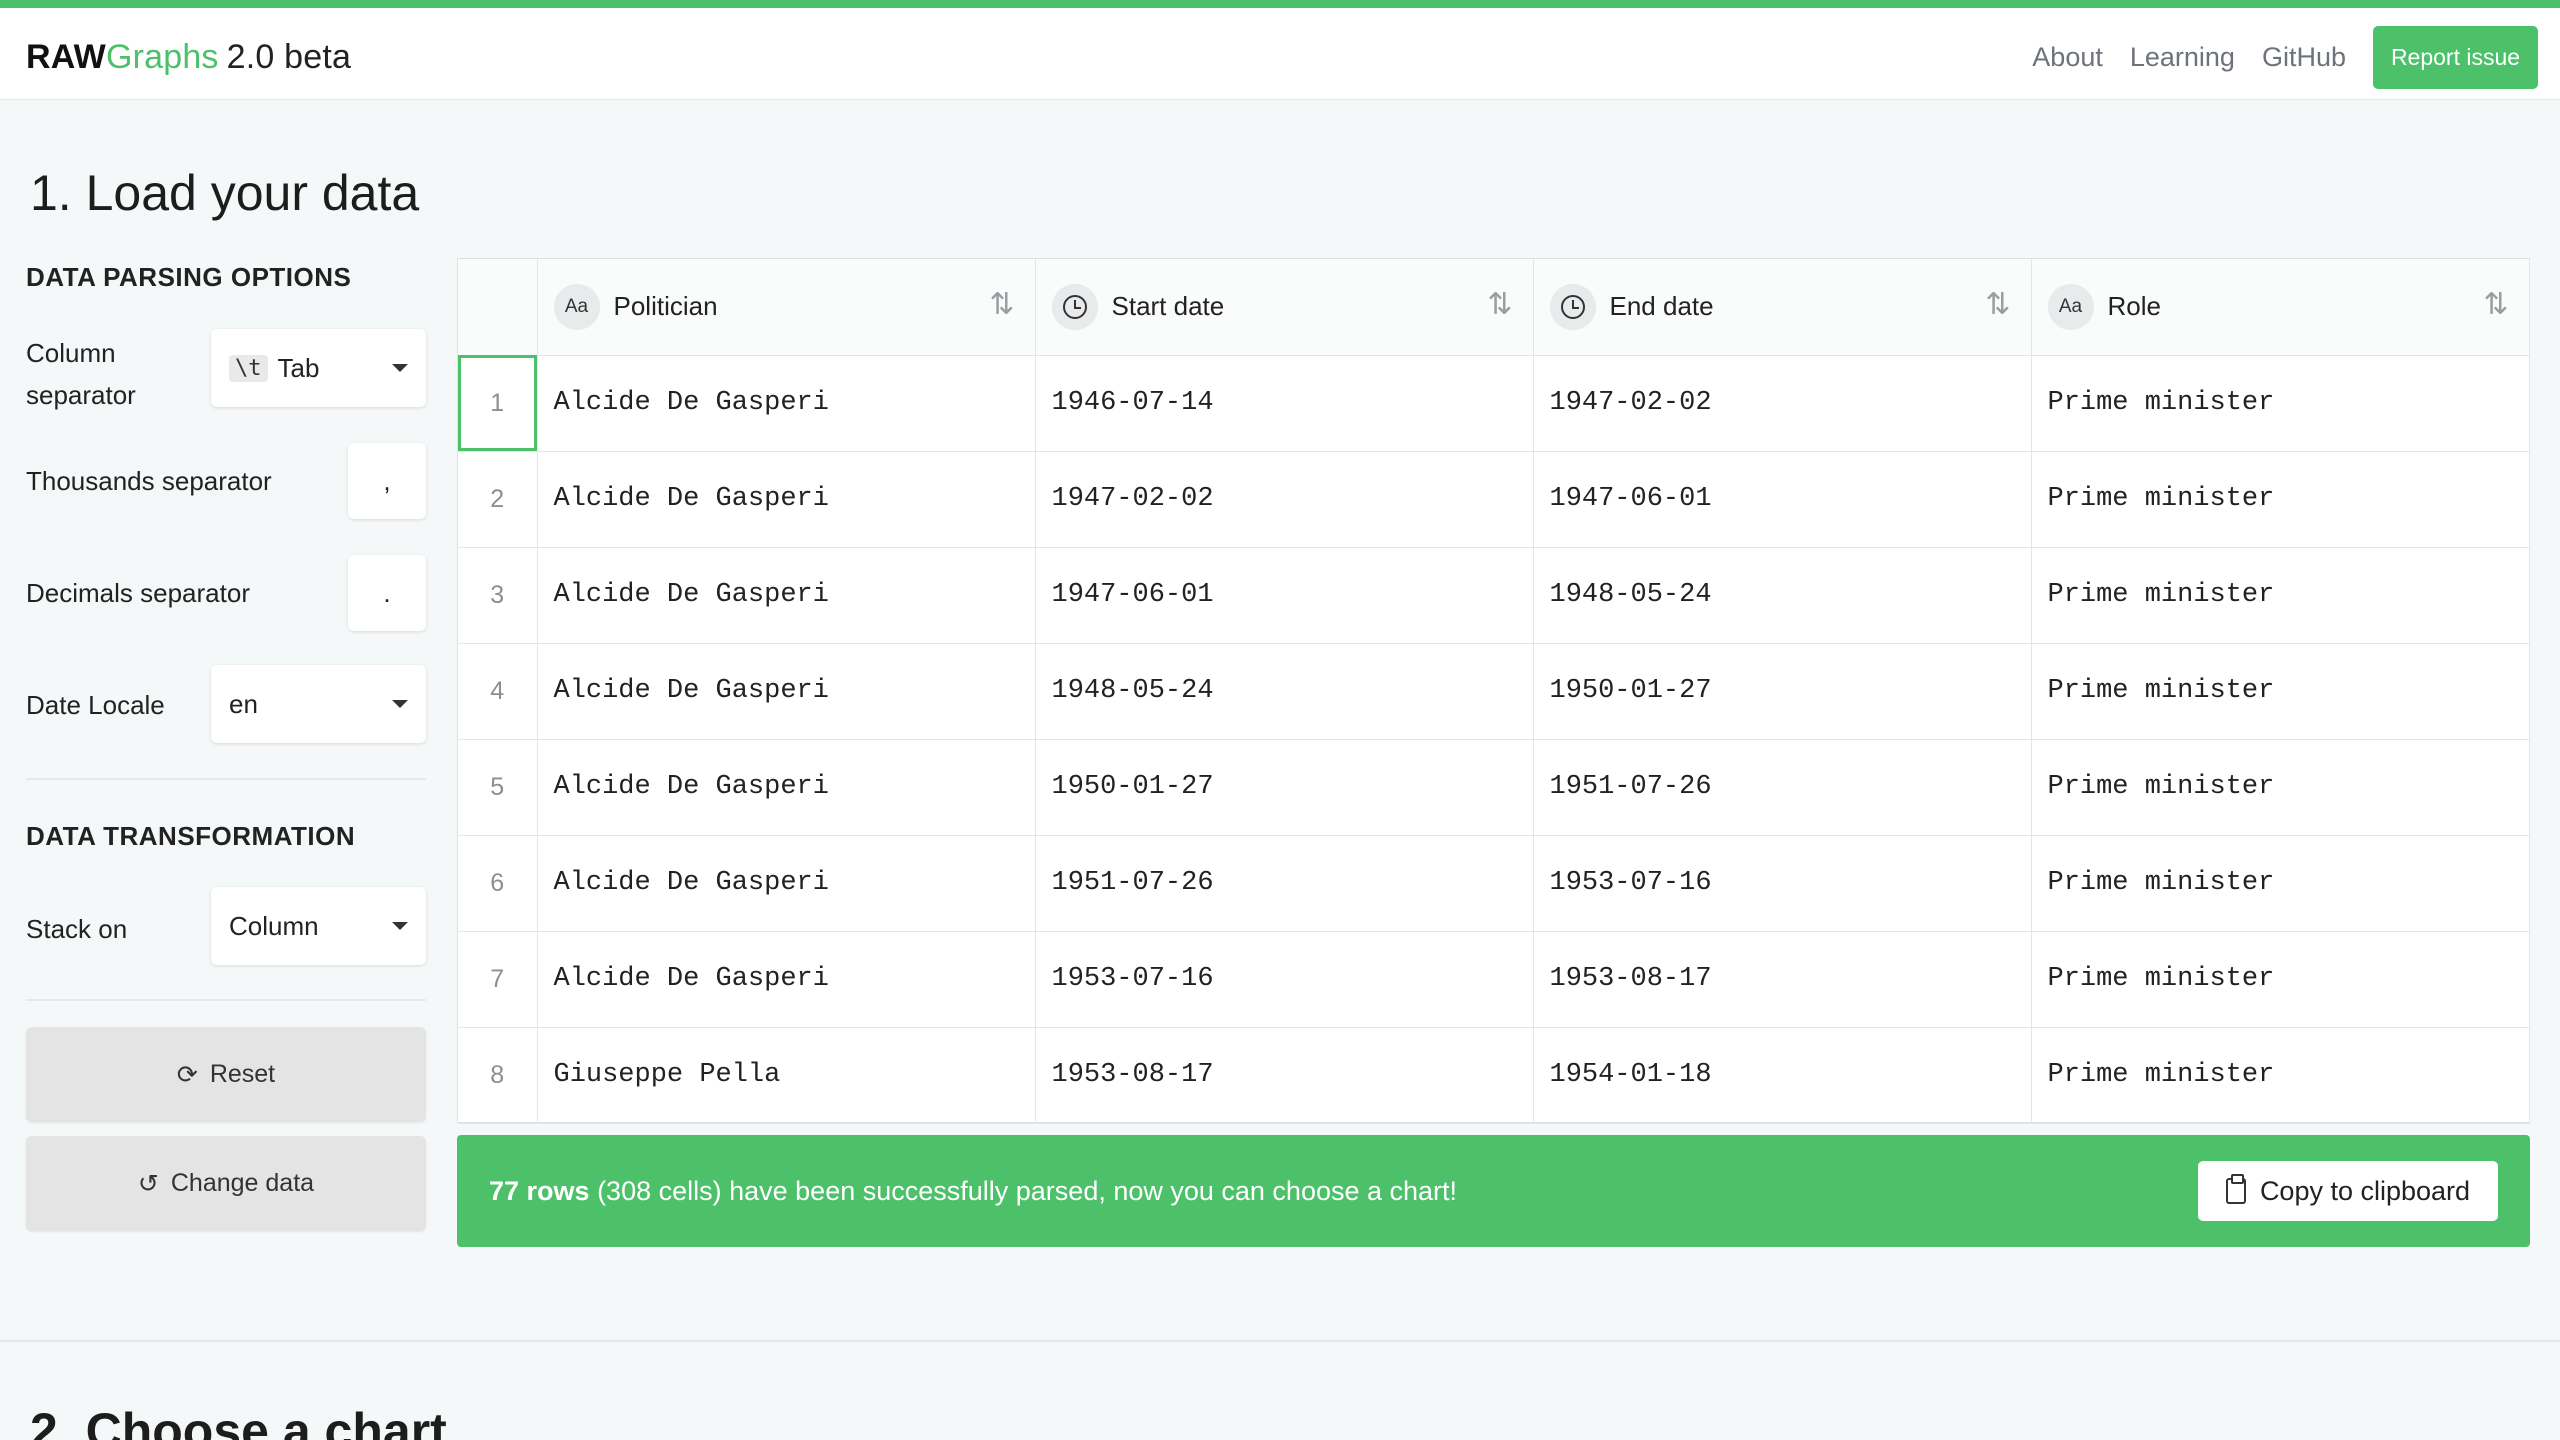 The width and height of the screenshot is (2560, 1440). Describe the element at coordinates (226, 1074) in the screenshot. I see `reset-button: ⟳ Reset` at that location.